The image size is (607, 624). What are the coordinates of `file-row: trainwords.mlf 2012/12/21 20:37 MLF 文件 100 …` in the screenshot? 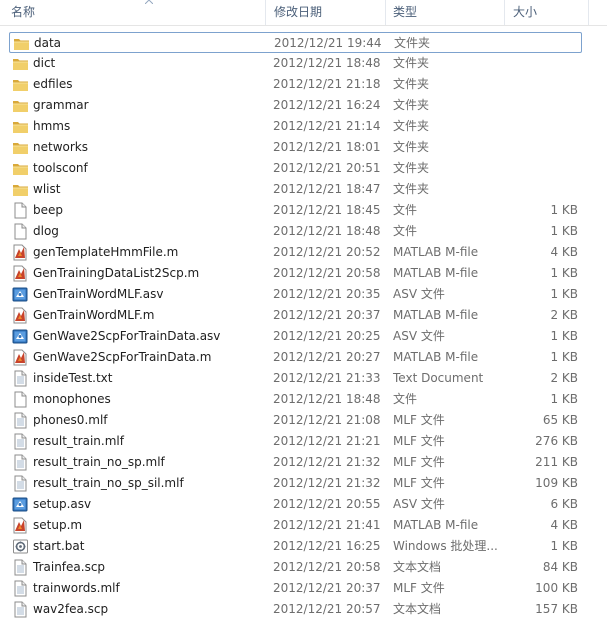 It's located at (295, 588).